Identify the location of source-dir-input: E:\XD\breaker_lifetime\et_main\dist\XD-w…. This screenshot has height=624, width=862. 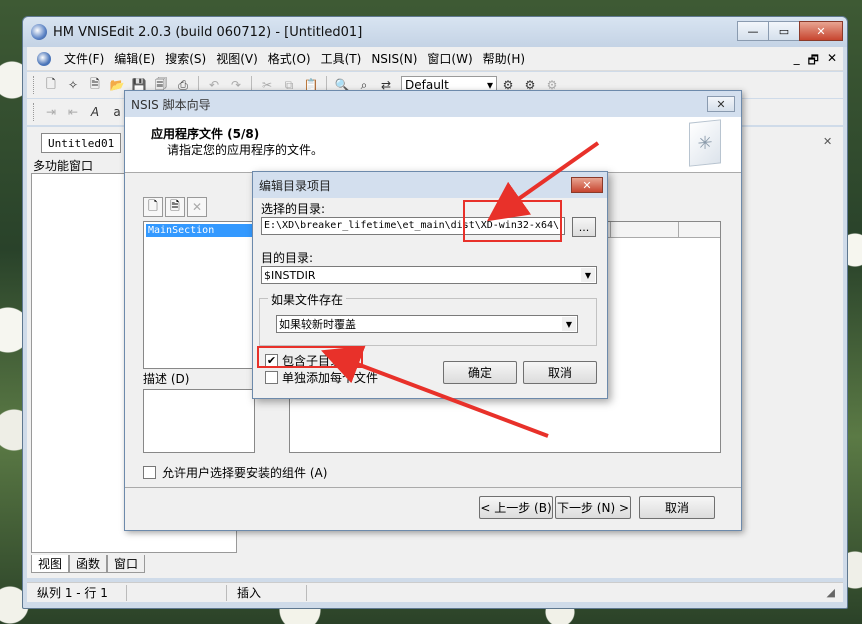
(413, 226).